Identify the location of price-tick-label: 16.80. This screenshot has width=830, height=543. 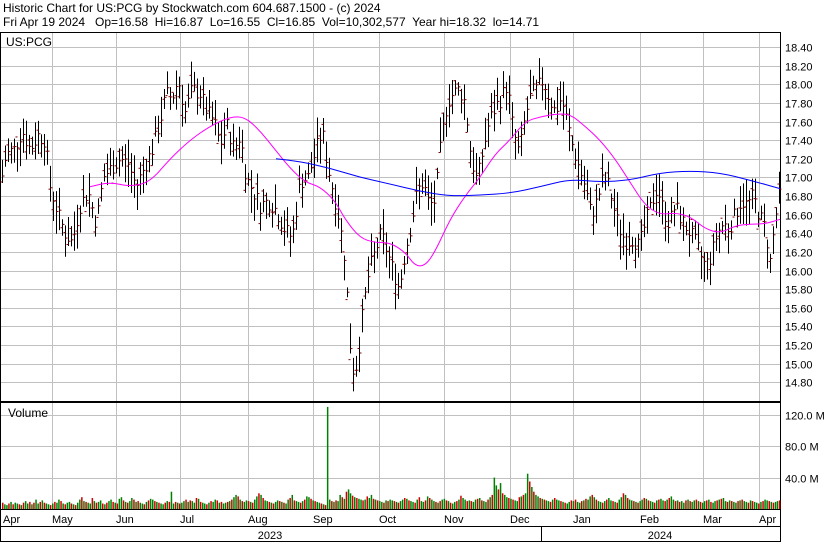
(799, 198).